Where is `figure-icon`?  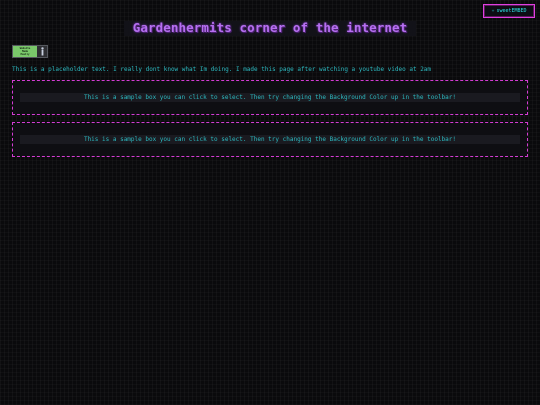 figure-icon is located at coordinates (42, 51).